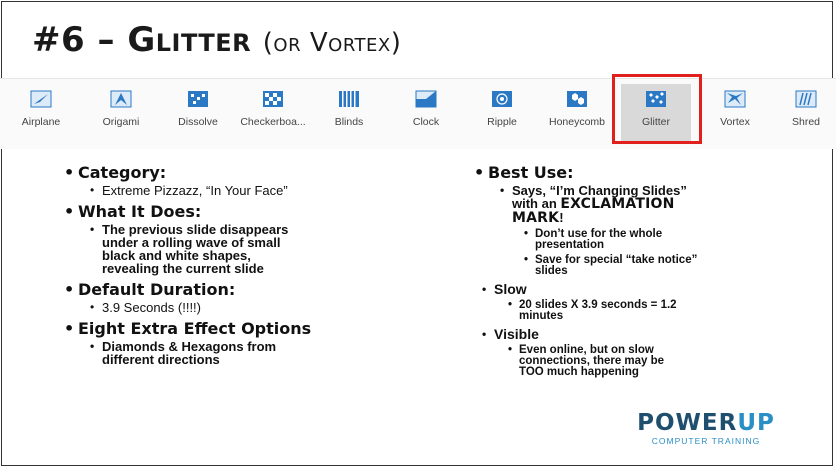 The width and height of the screenshot is (836, 469). What do you see at coordinates (735, 99) in the screenshot?
I see `vortex-icon` at bounding box center [735, 99].